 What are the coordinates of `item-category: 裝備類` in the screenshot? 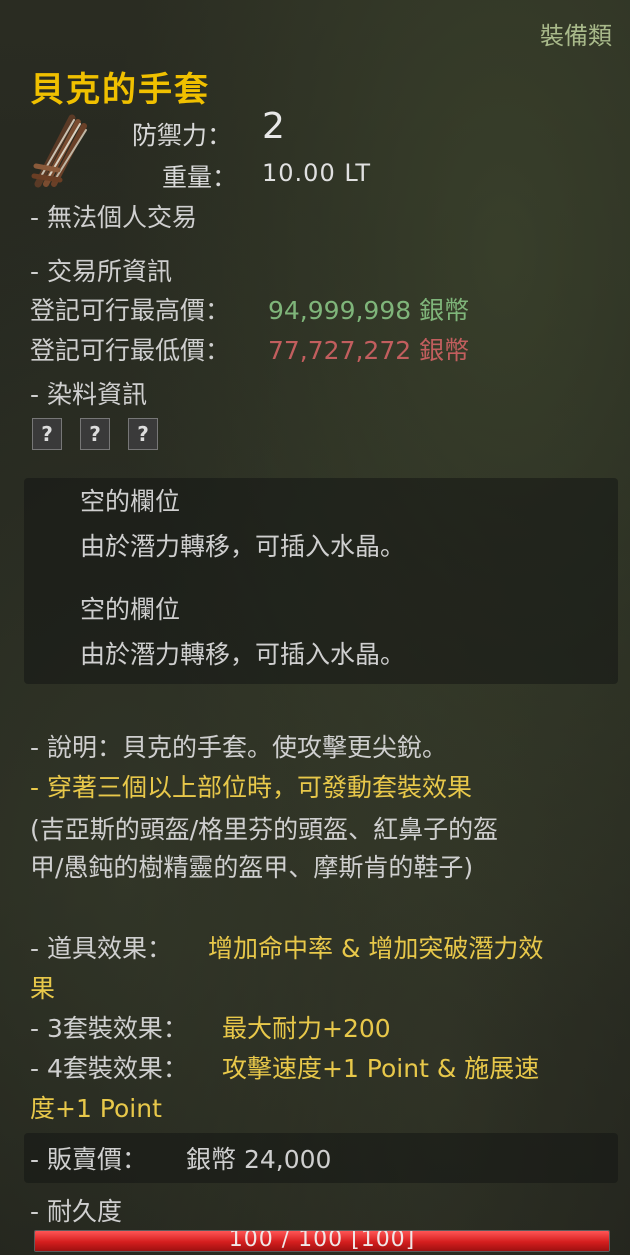 It's located at (576, 36).